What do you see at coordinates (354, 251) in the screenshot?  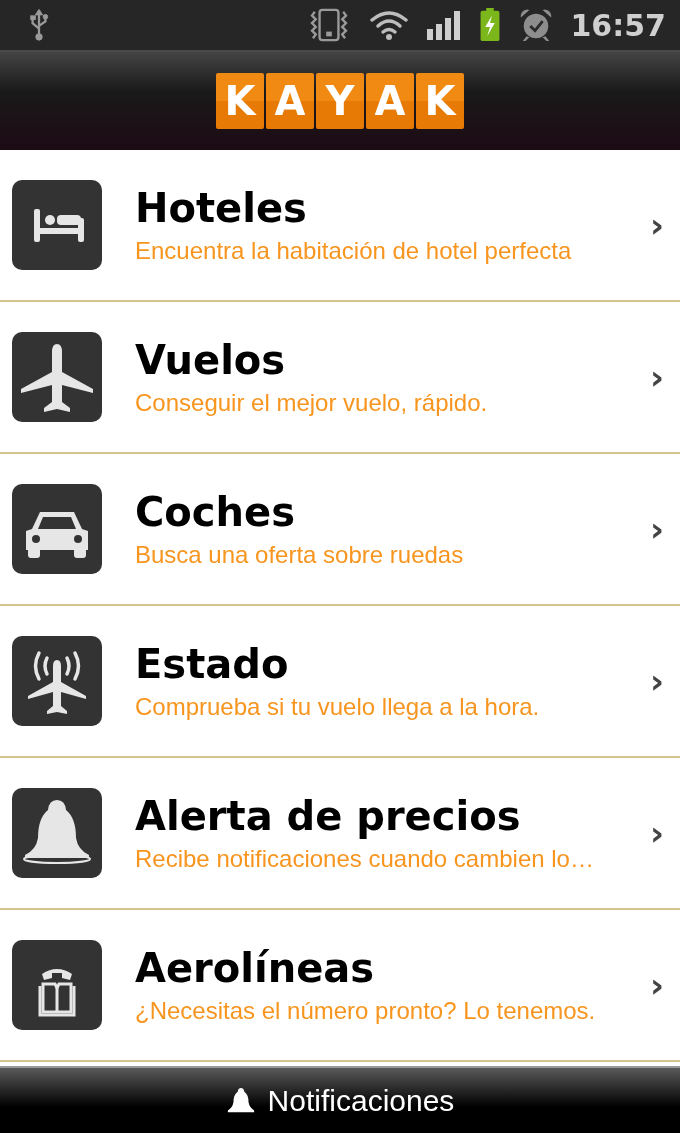 I see `menu-item-subtitle: Encuentra la habitación de hotel perfecta` at bounding box center [354, 251].